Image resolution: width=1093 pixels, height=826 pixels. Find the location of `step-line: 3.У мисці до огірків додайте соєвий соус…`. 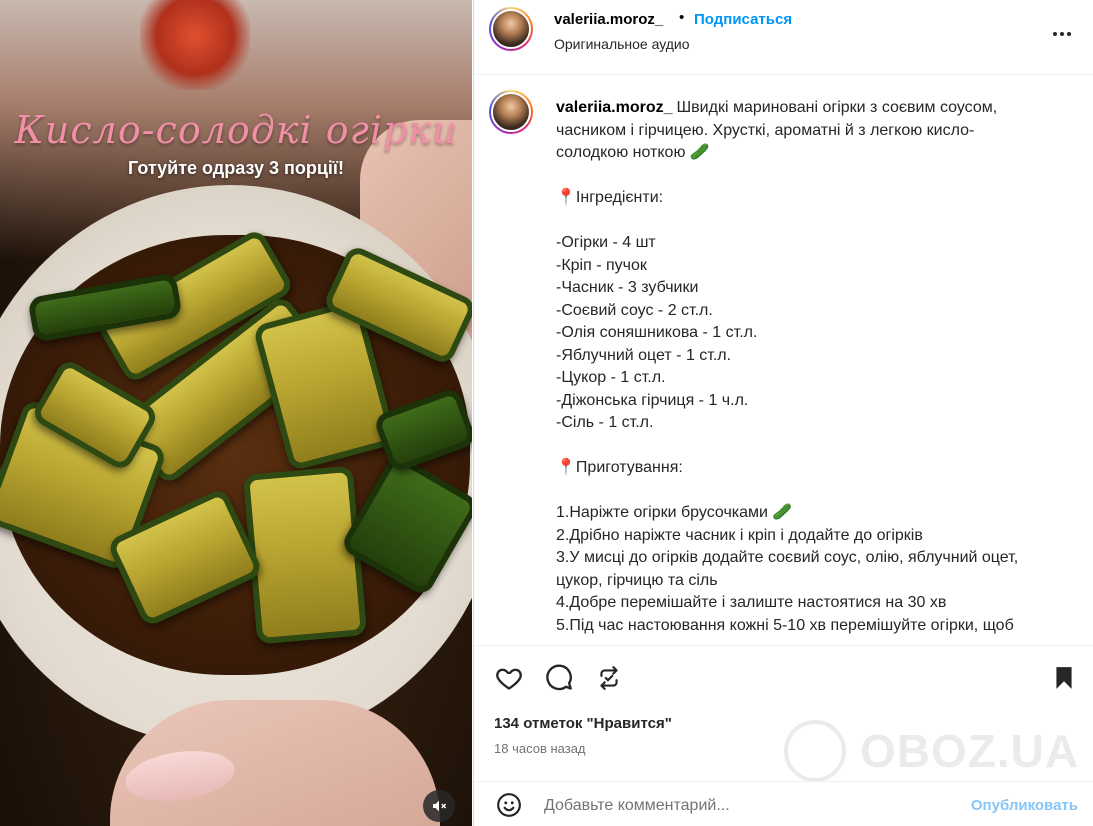

step-line: 3.У мисці до огірків додайте соєвий соус… is located at coordinates (787, 569).